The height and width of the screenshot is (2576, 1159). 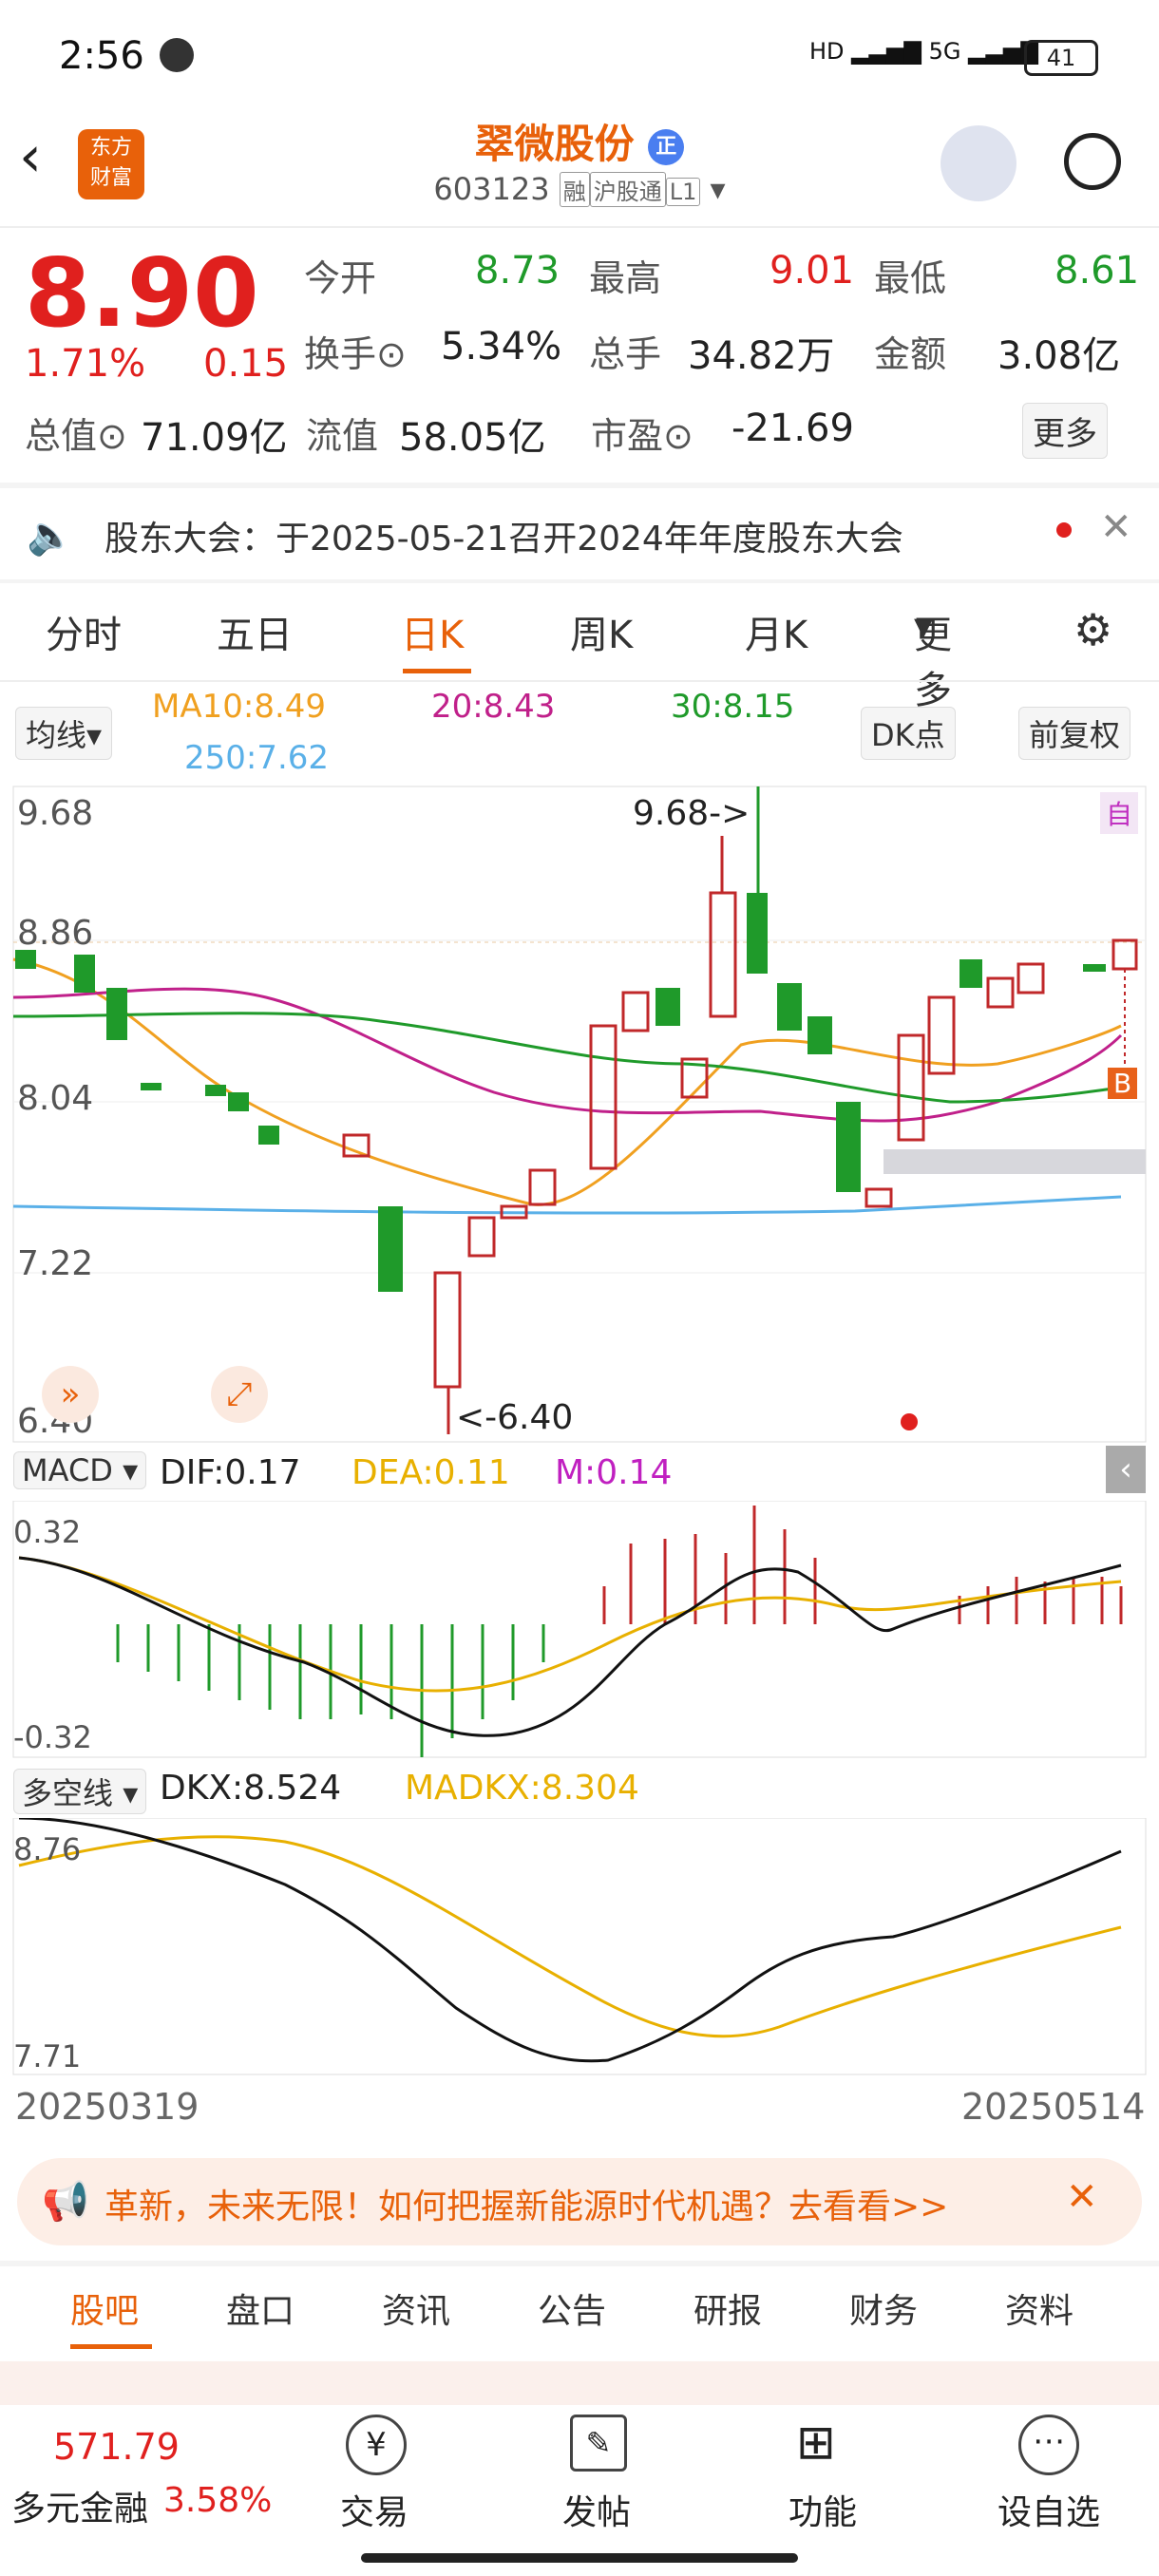 What do you see at coordinates (84, 631) in the screenshot?
I see `tab-fenshi: 分时` at bounding box center [84, 631].